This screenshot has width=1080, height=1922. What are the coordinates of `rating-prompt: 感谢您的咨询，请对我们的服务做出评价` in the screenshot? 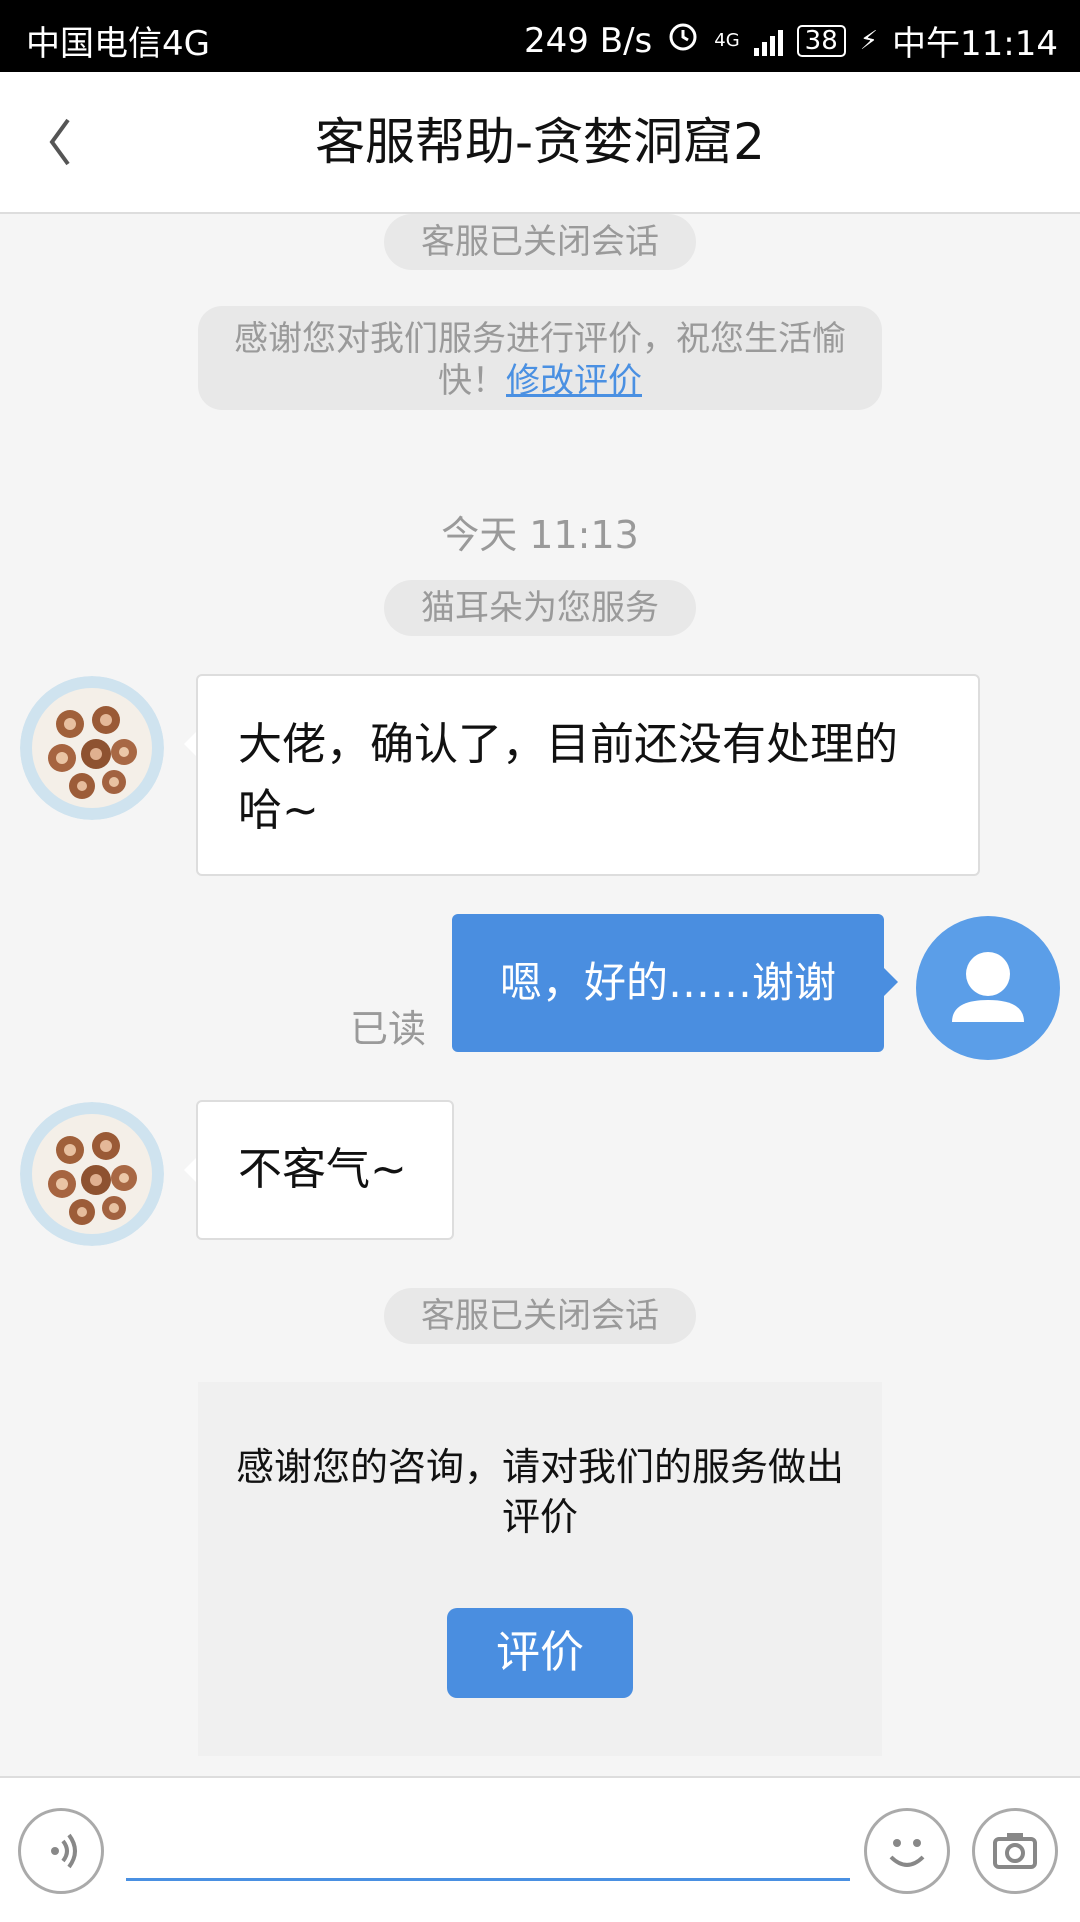 It's located at (539, 1492).